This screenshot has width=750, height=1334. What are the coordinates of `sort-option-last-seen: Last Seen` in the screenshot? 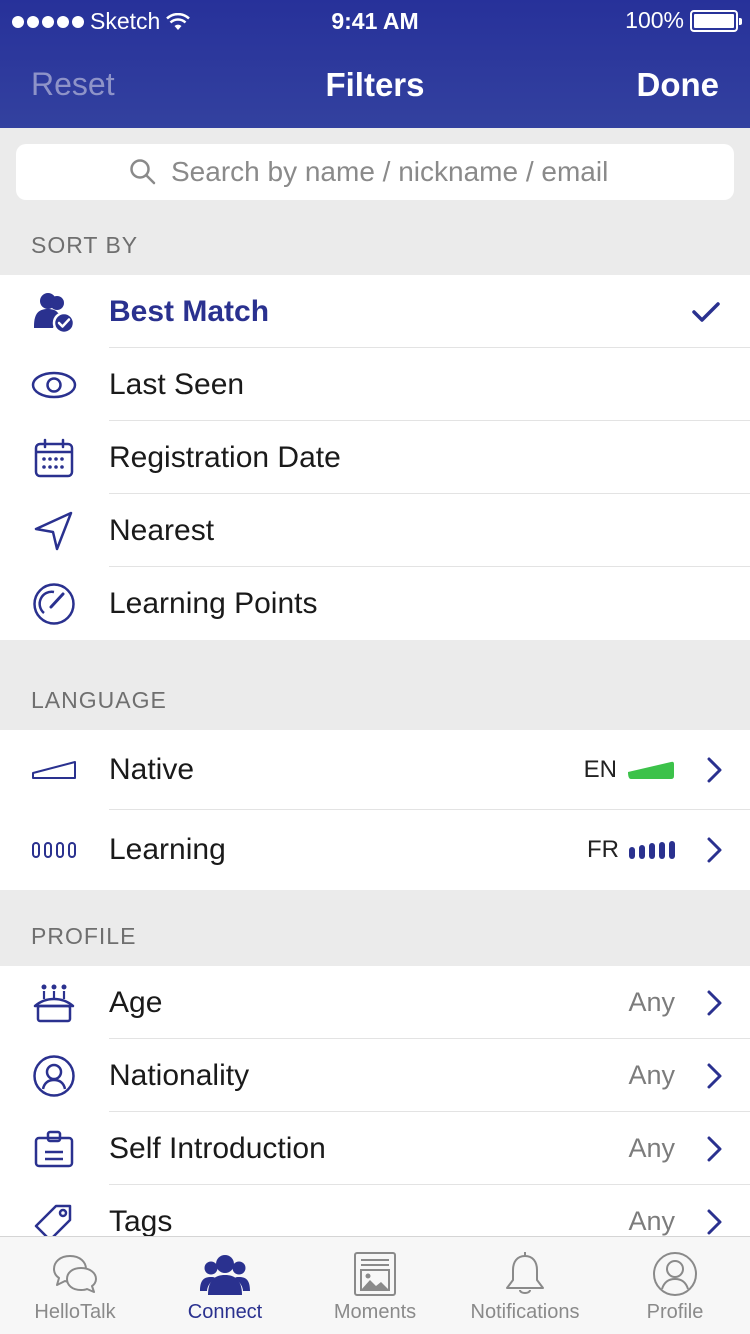 It's located at (375, 384).